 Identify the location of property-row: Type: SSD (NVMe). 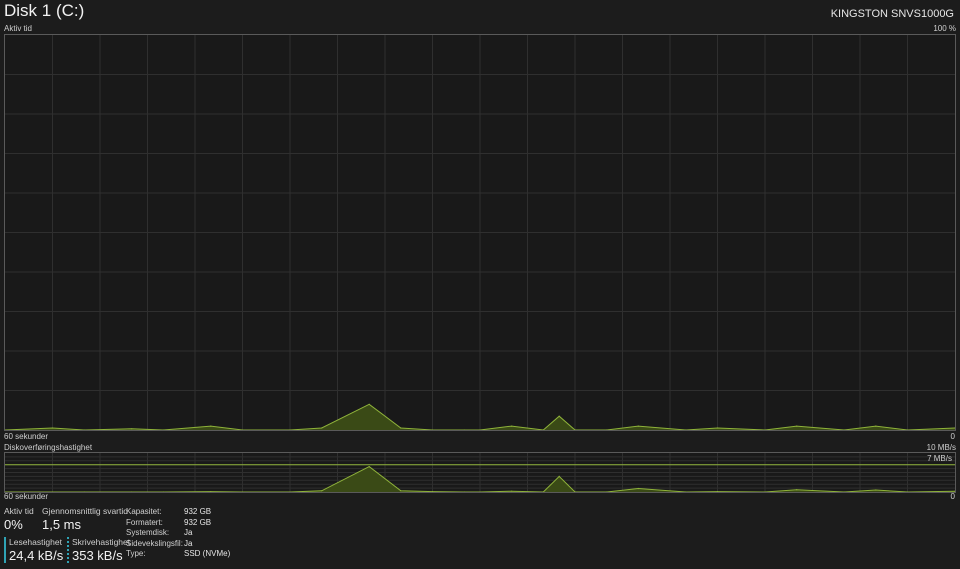
(186, 554).